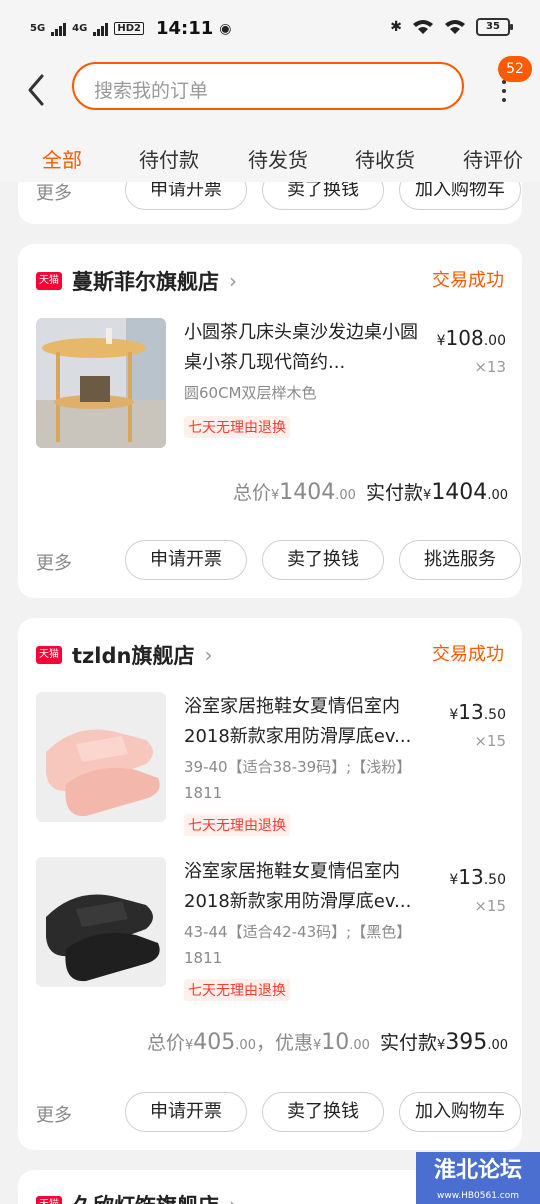 Image resolution: width=540 pixels, height=1204 pixels. I want to click on tab-pending-receipt: 待收货, so click(385, 158).